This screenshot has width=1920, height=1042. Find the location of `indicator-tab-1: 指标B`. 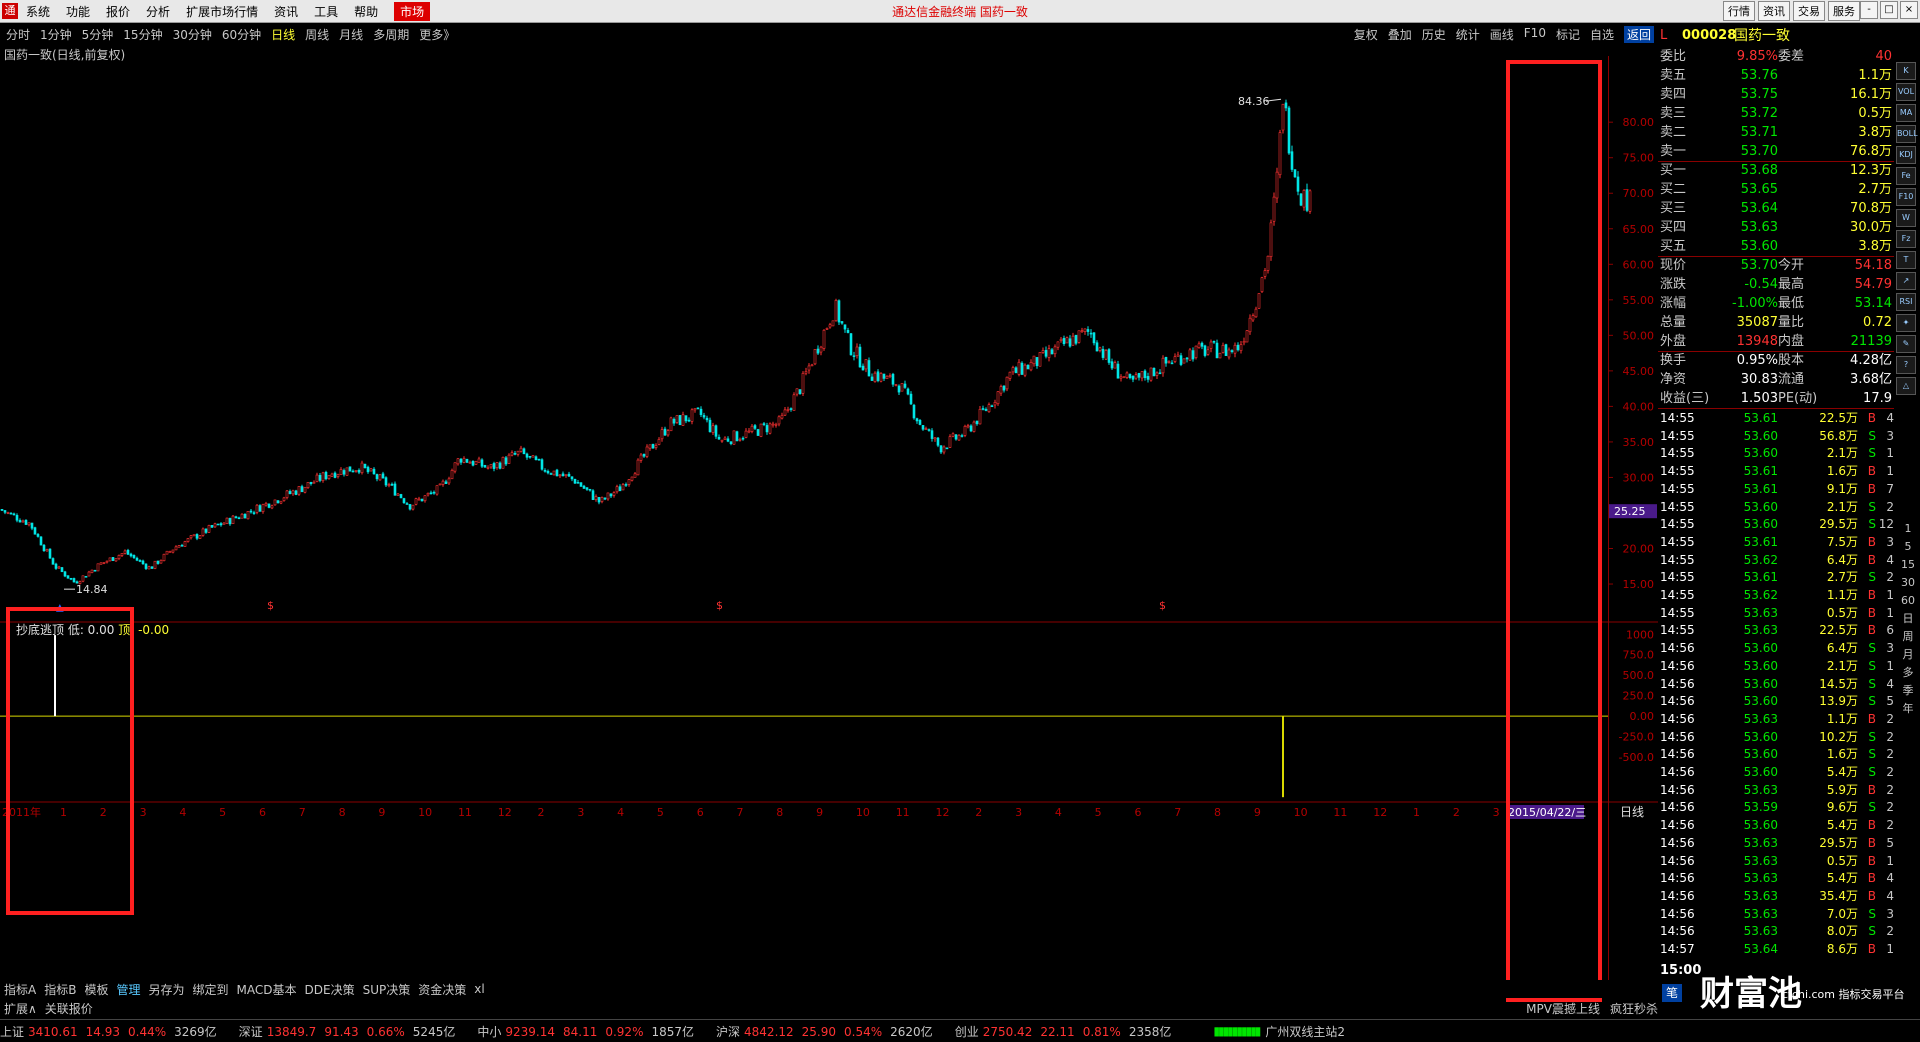

indicator-tab-1: 指标B is located at coordinates (60, 989).